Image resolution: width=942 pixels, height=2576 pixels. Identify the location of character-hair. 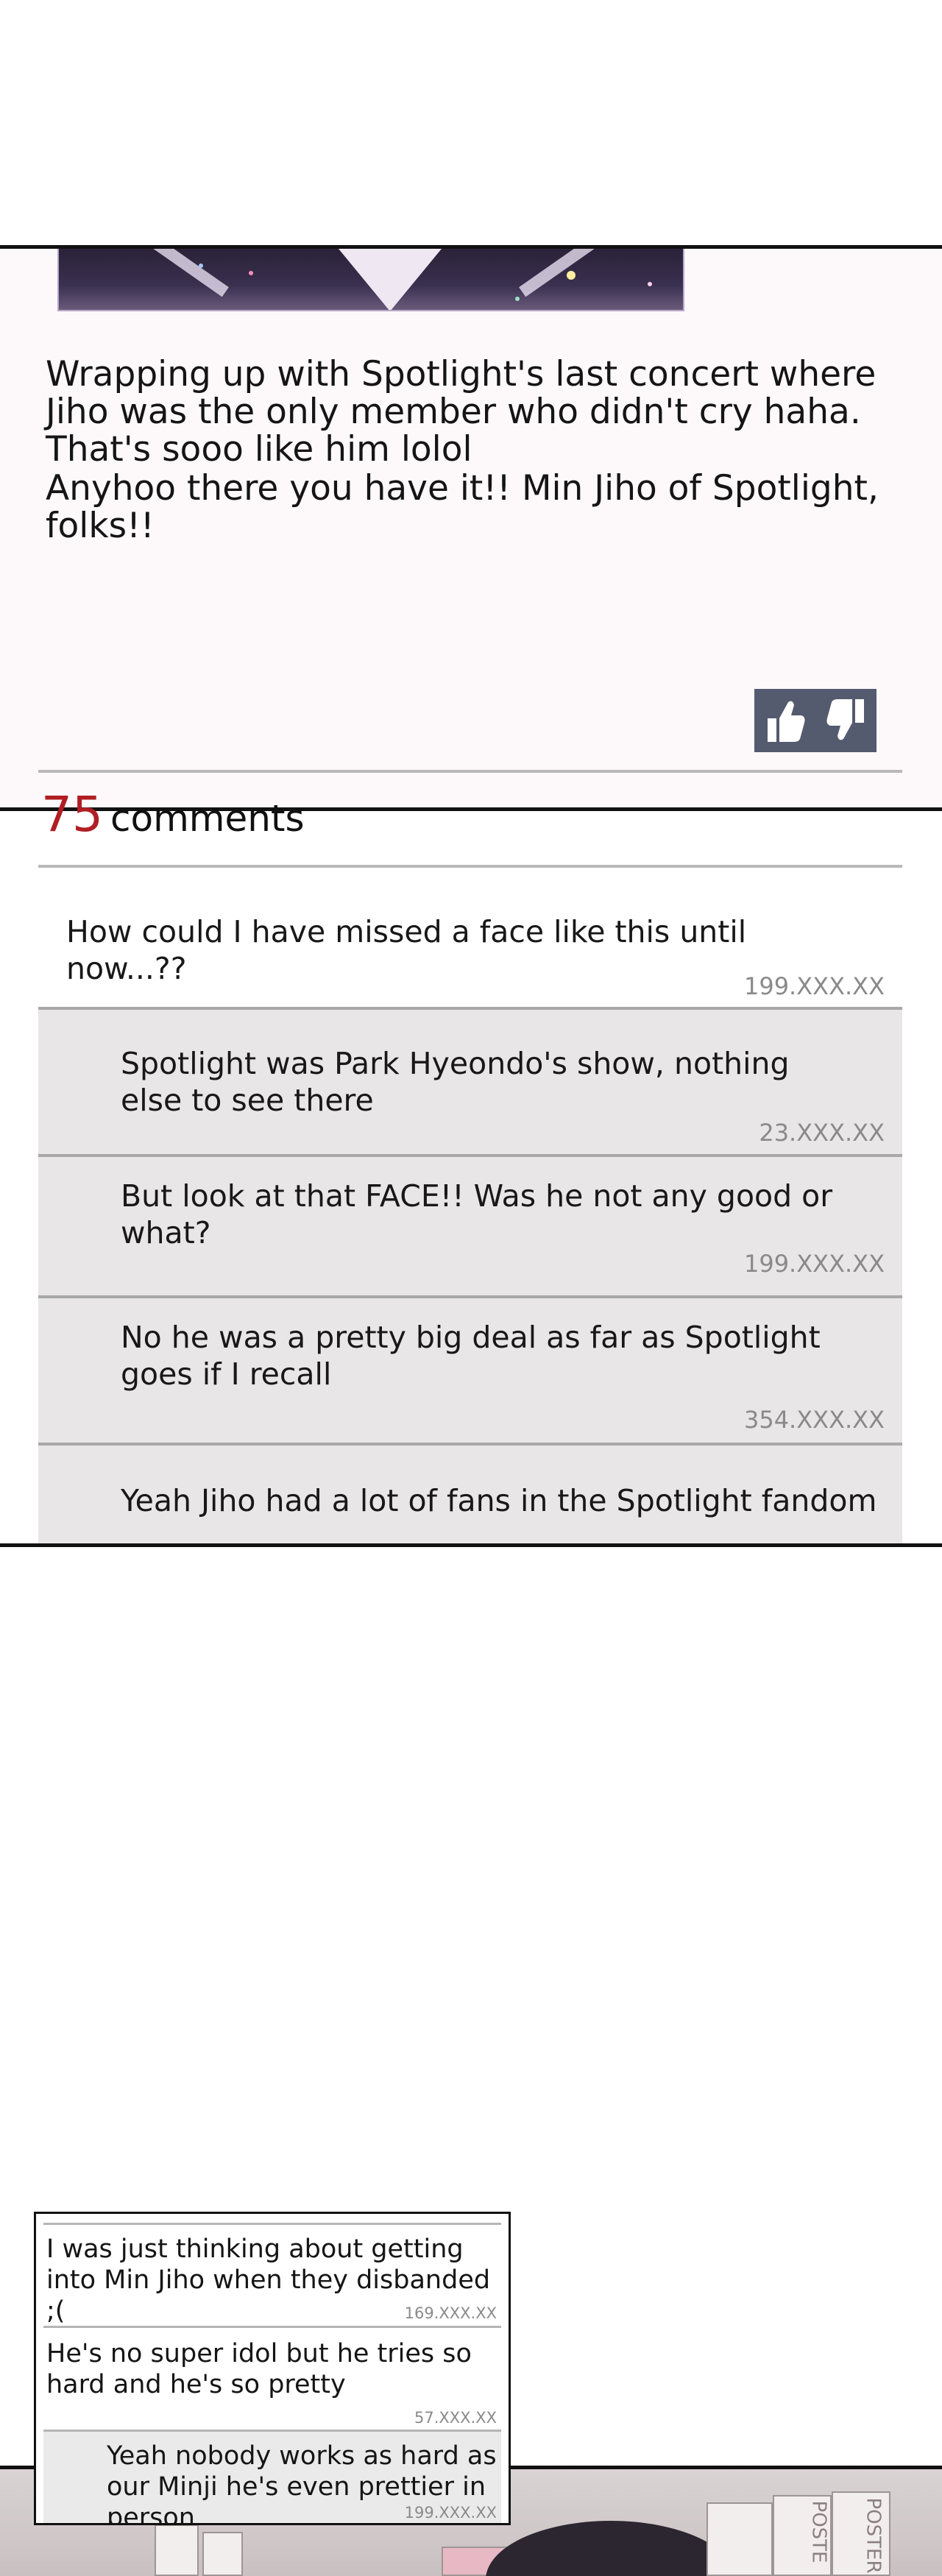
(611, 2548).